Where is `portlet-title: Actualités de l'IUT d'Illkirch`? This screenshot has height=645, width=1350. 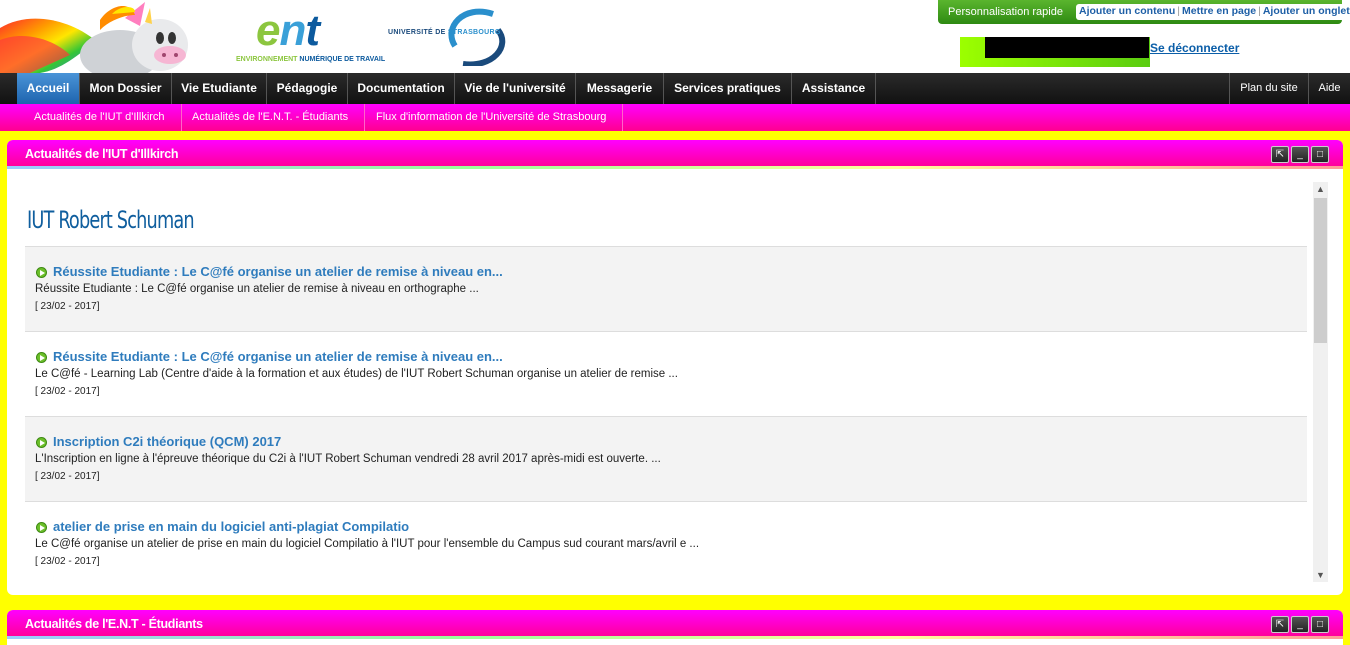
portlet-title: Actualités de l'IUT d'Illkirch is located at coordinates (102, 154).